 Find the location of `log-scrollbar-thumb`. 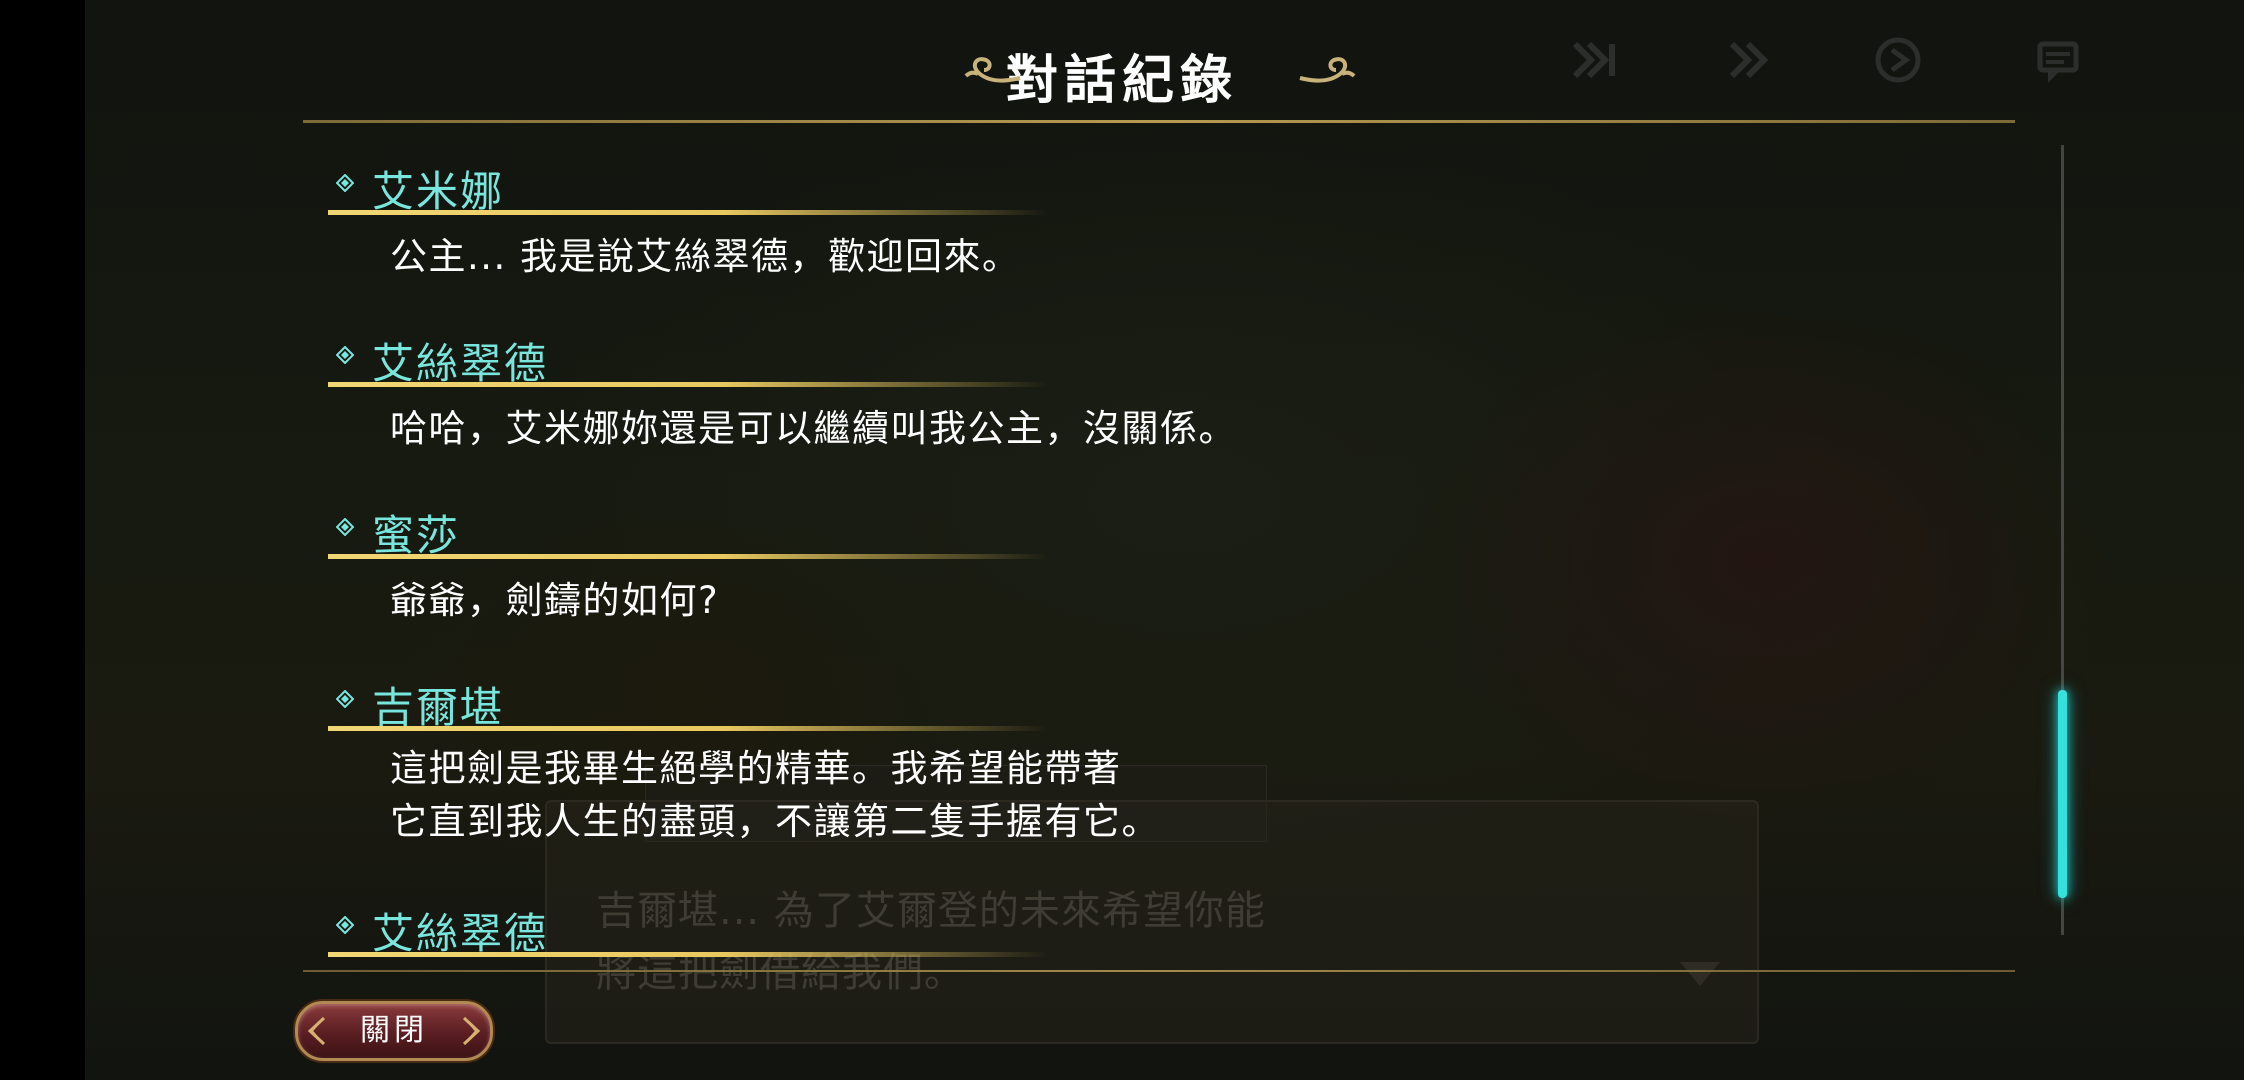

log-scrollbar-thumb is located at coordinates (2062, 794).